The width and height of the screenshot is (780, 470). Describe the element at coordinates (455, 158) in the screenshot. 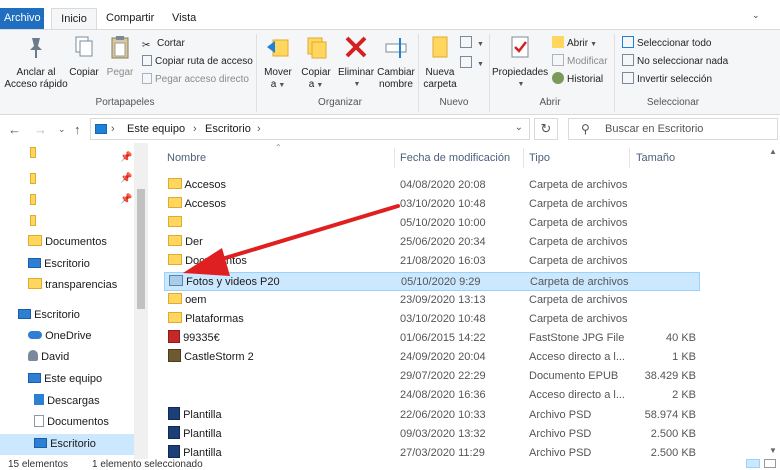

I see `column-header-date: Fecha de modificación` at that location.